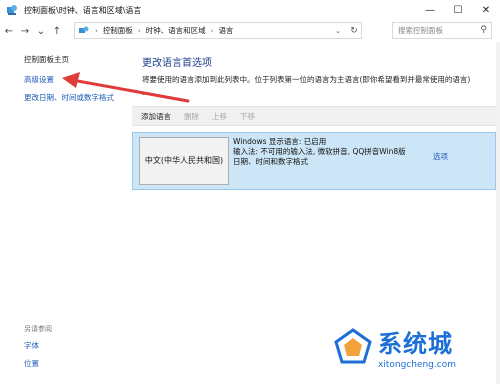 Image resolution: width=500 pixels, height=384 pixels. I want to click on sidebar-item-advanced-settings: 高级设置, so click(39, 79).